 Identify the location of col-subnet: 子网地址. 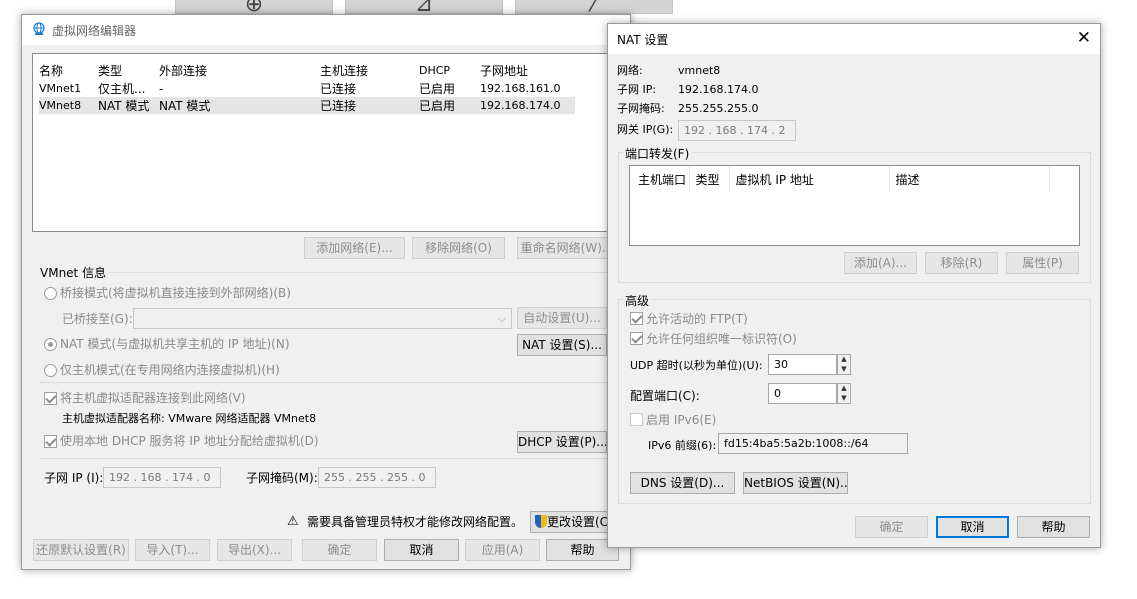
(527, 70).